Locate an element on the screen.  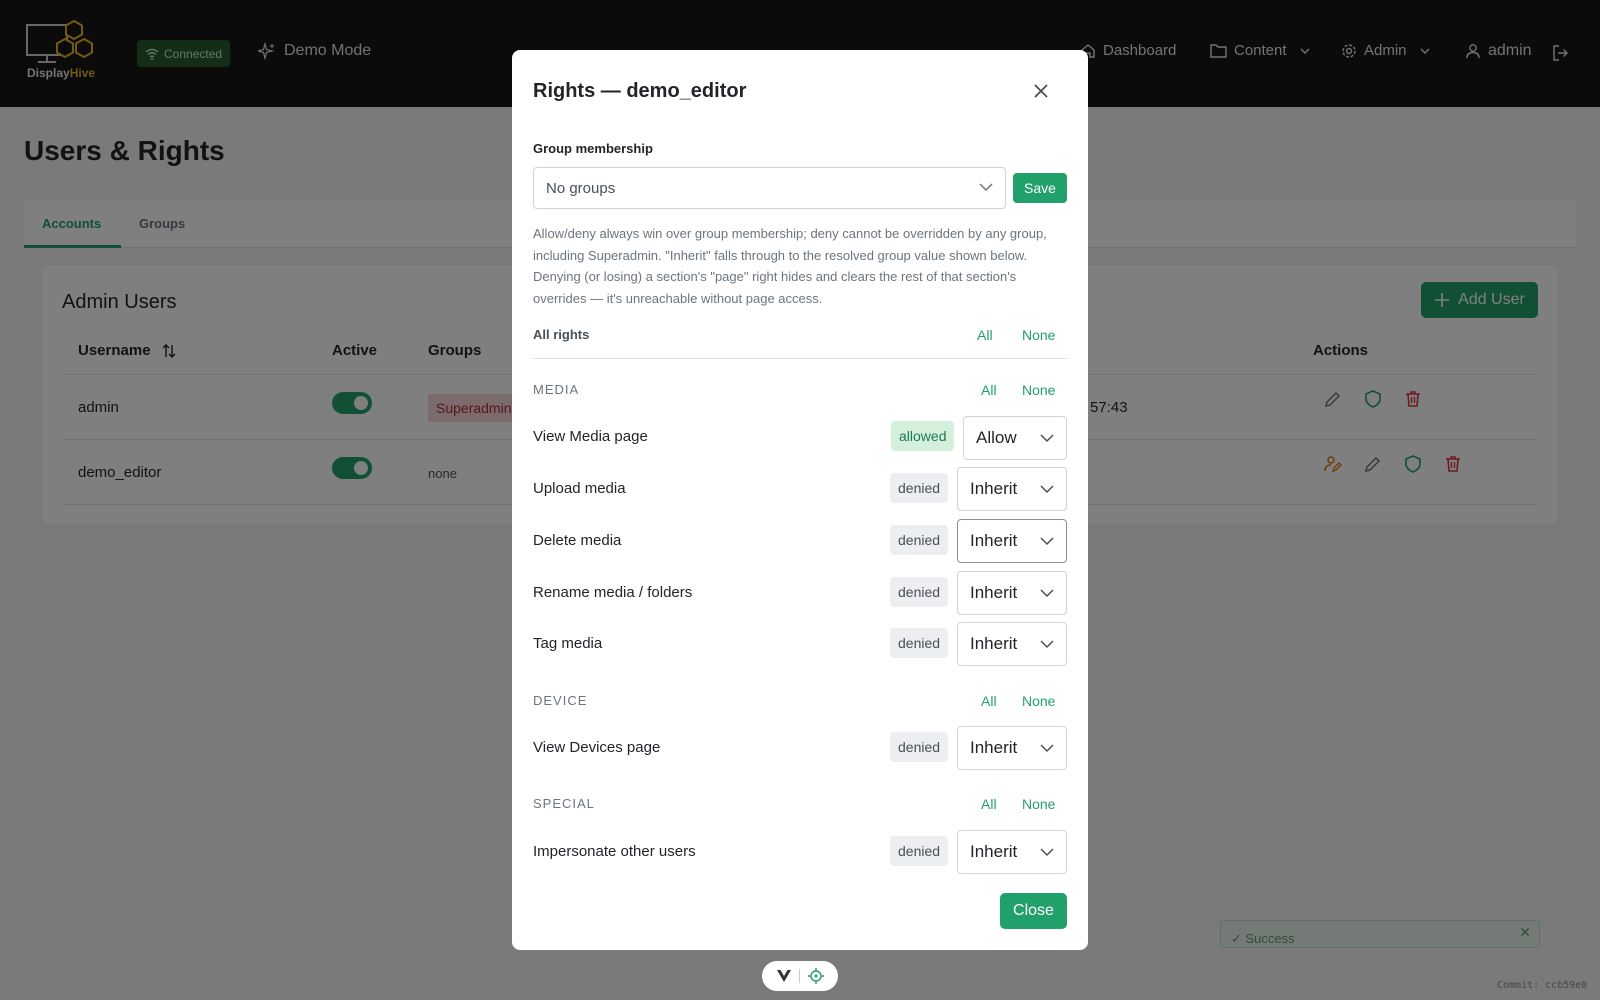
right-select-view-media: Allow is located at coordinates (1015, 438).